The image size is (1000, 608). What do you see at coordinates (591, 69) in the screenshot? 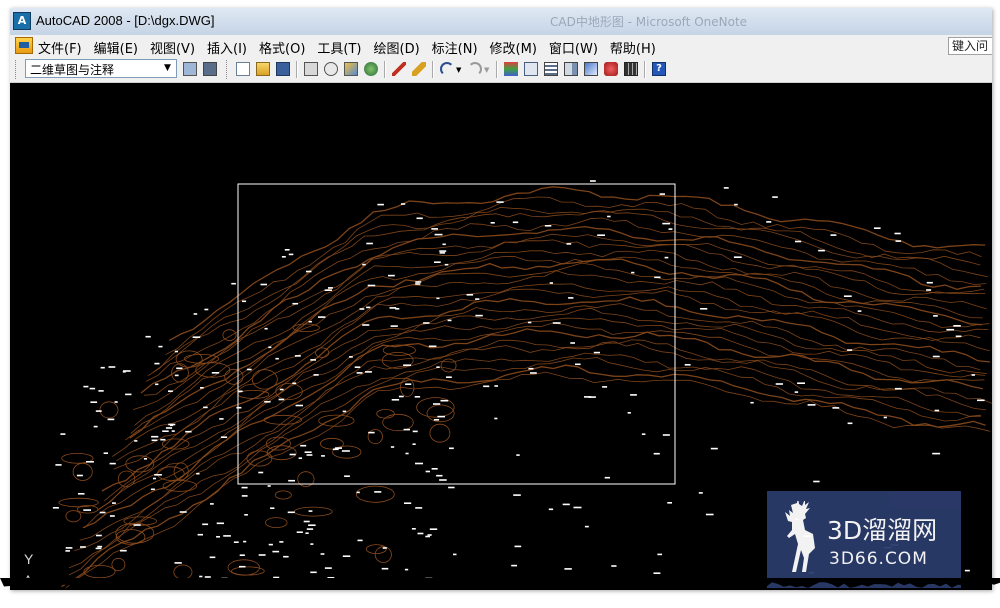
I see `sheet-set-button` at bounding box center [591, 69].